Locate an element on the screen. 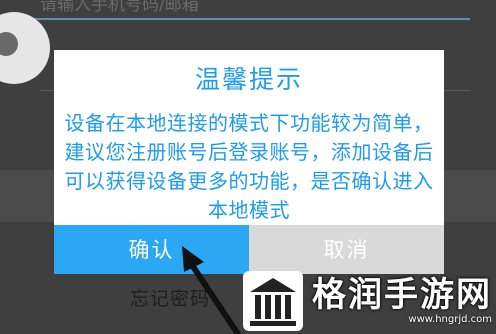 This screenshot has height=334, width=496. watermark-logo-icon is located at coordinates (273, 301).